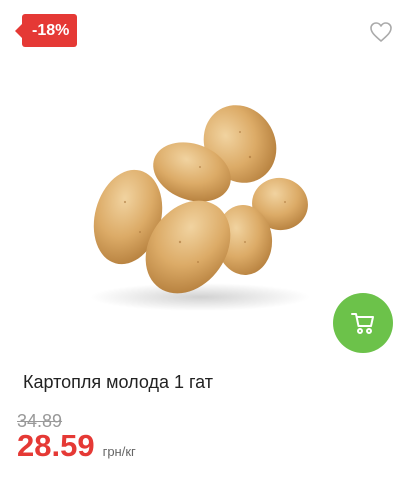 The width and height of the screenshot is (419, 493). What do you see at coordinates (118, 382) in the screenshot?
I see `product-title: Картопля молода 1 гат` at bounding box center [118, 382].